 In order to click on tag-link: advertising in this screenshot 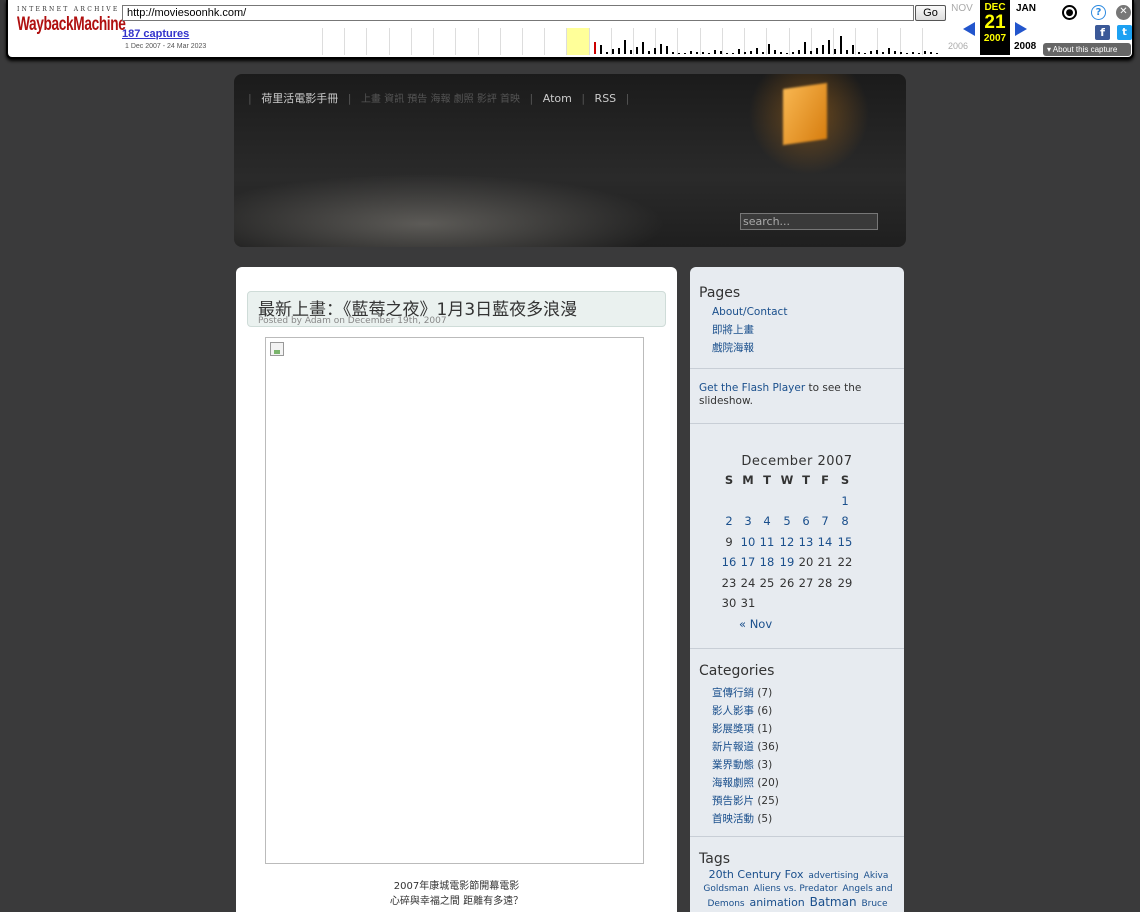, I will do `click(833, 876)`.